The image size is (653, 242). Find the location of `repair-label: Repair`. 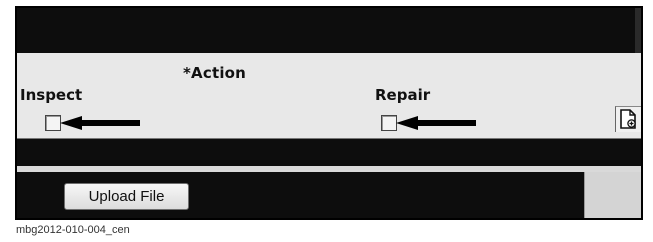

repair-label: Repair is located at coordinates (403, 95).